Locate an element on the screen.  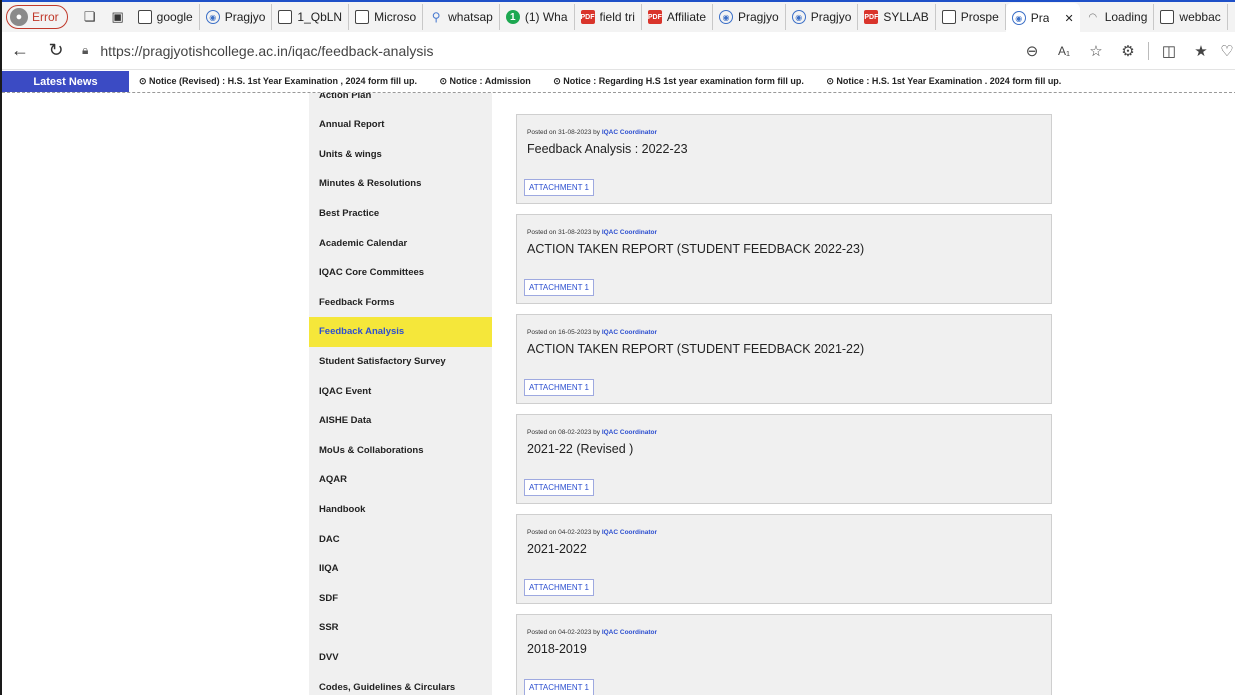
extensions-icon: ⚙ is located at coordinates (1128, 51).